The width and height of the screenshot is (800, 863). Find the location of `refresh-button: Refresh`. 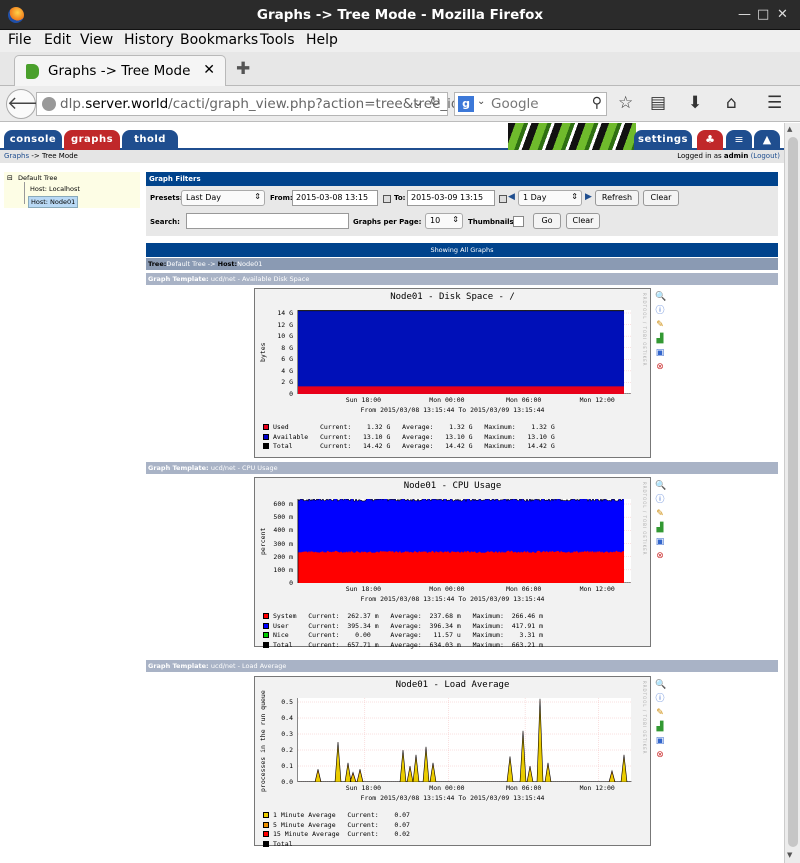

refresh-button: Refresh is located at coordinates (617, 198).